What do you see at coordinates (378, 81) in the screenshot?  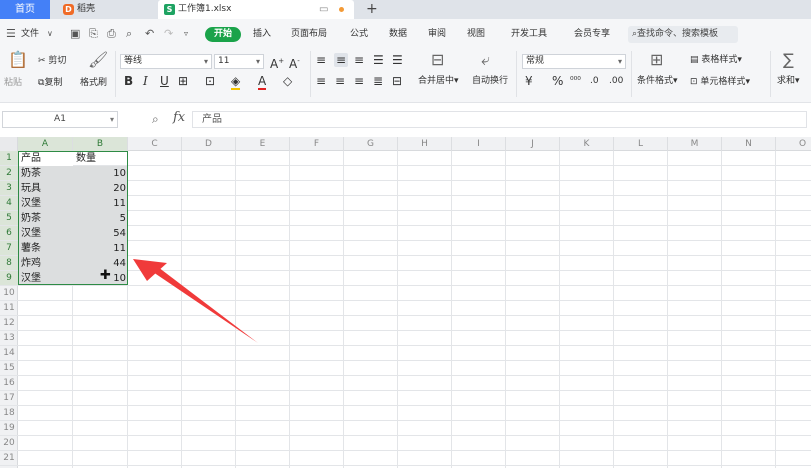 I see `justify-icon: ≣` at bounding box center [378, 81].